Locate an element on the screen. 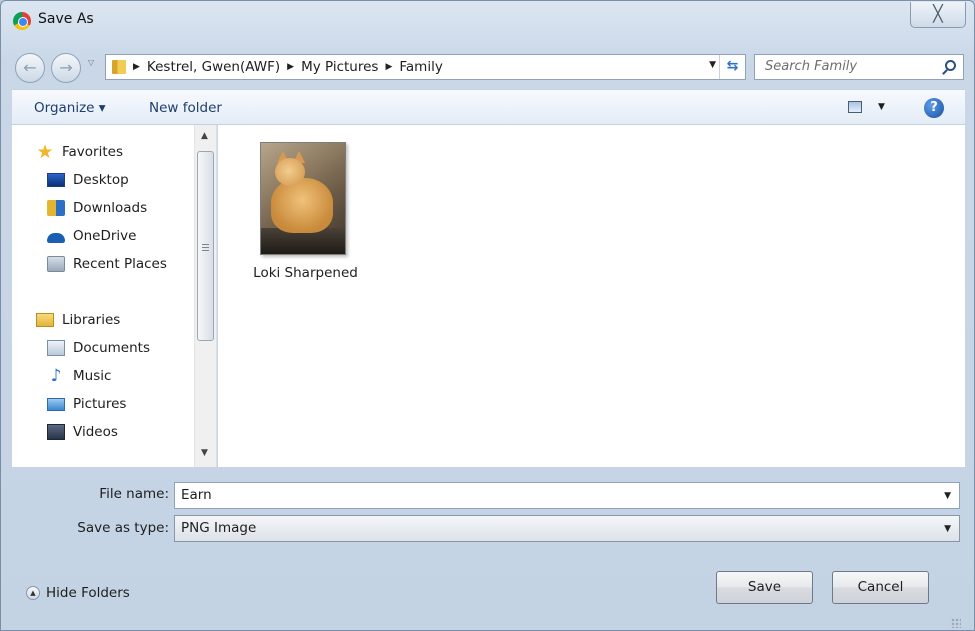  file-name-dropdown-icon: ▼ is located at coordinates (947, 496).